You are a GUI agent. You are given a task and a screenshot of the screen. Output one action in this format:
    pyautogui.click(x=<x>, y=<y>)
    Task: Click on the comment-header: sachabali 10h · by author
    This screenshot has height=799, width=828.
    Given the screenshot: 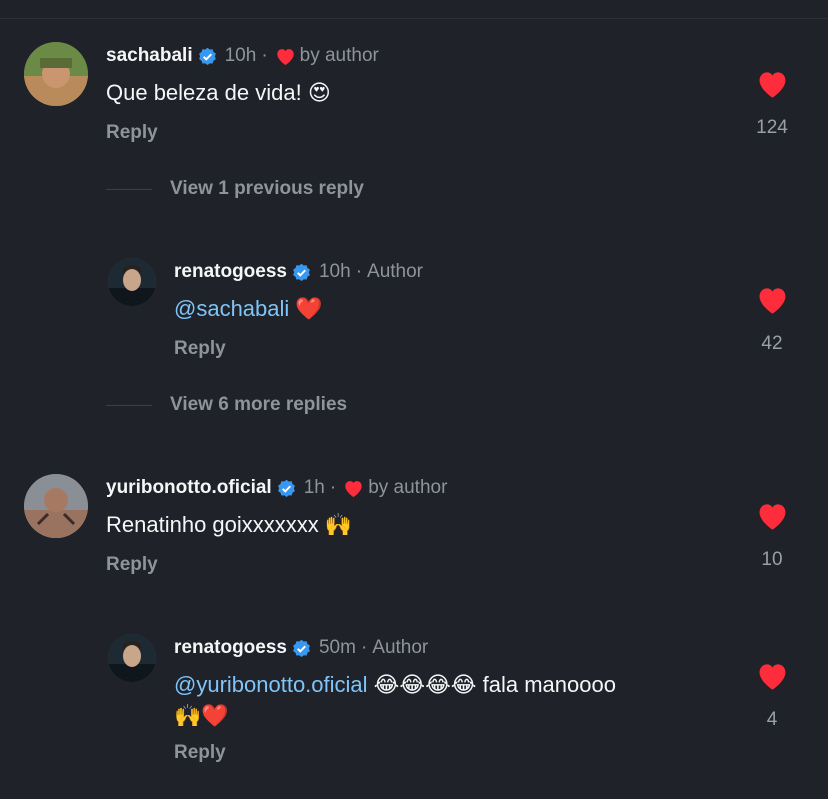 What is the action you would take?
    pyautogui.click(x=242, y=56)
    